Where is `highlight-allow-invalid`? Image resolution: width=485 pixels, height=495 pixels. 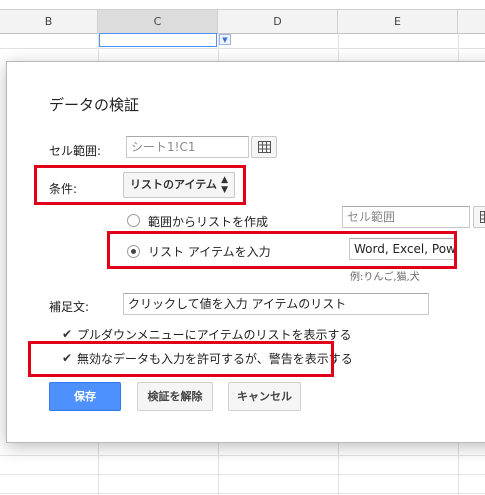 highlight-allow-invalid is located at coordinates (181, 359).